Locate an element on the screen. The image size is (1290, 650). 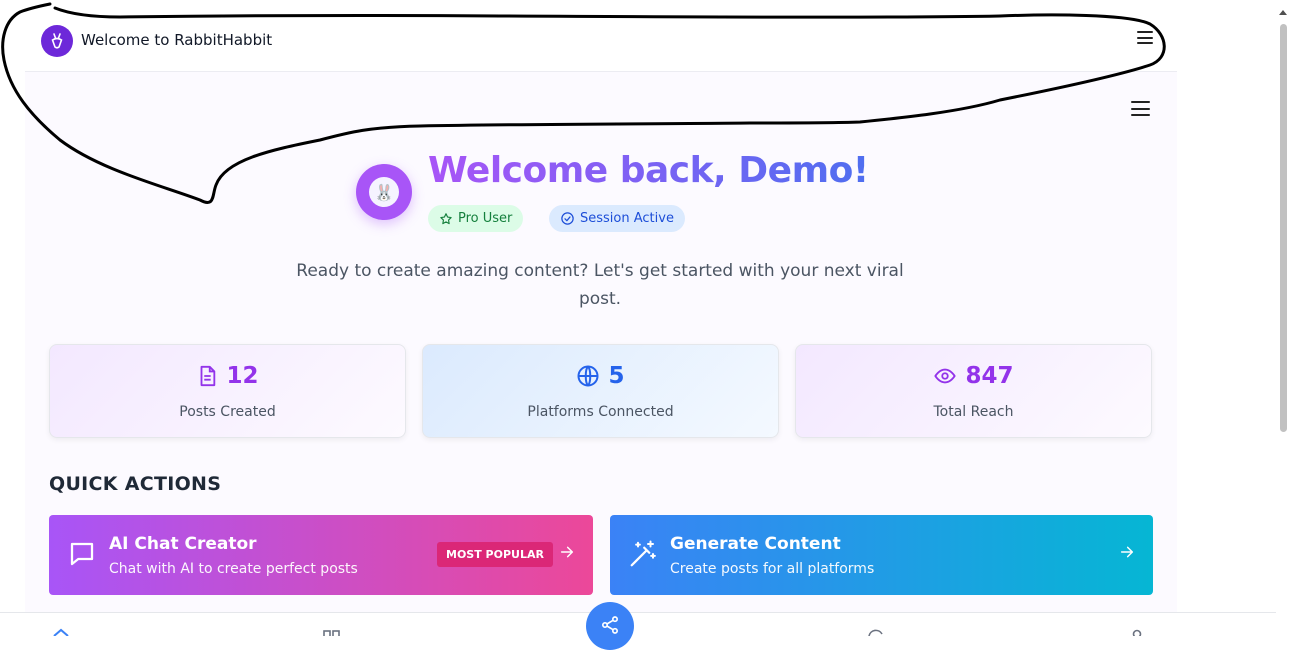
eye-icon is located at coordinates (945, 376).